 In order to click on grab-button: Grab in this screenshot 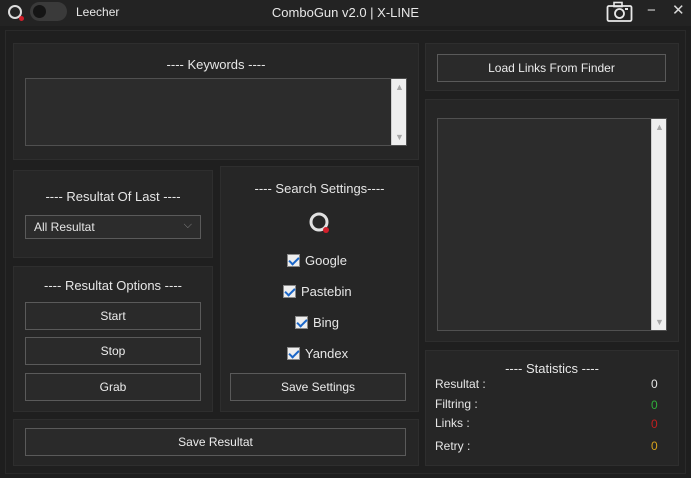, I will do `click(113, 387)`.